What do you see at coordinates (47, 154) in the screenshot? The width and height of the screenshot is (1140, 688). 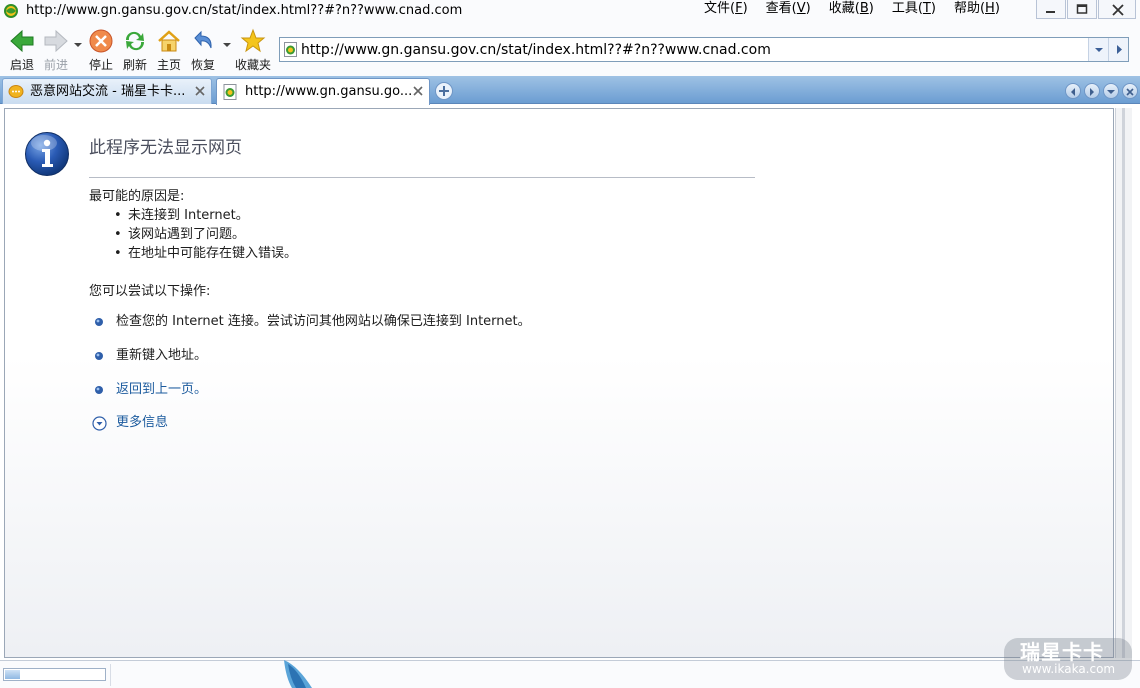 I see `info-icon` at bounding box center [47, 154].